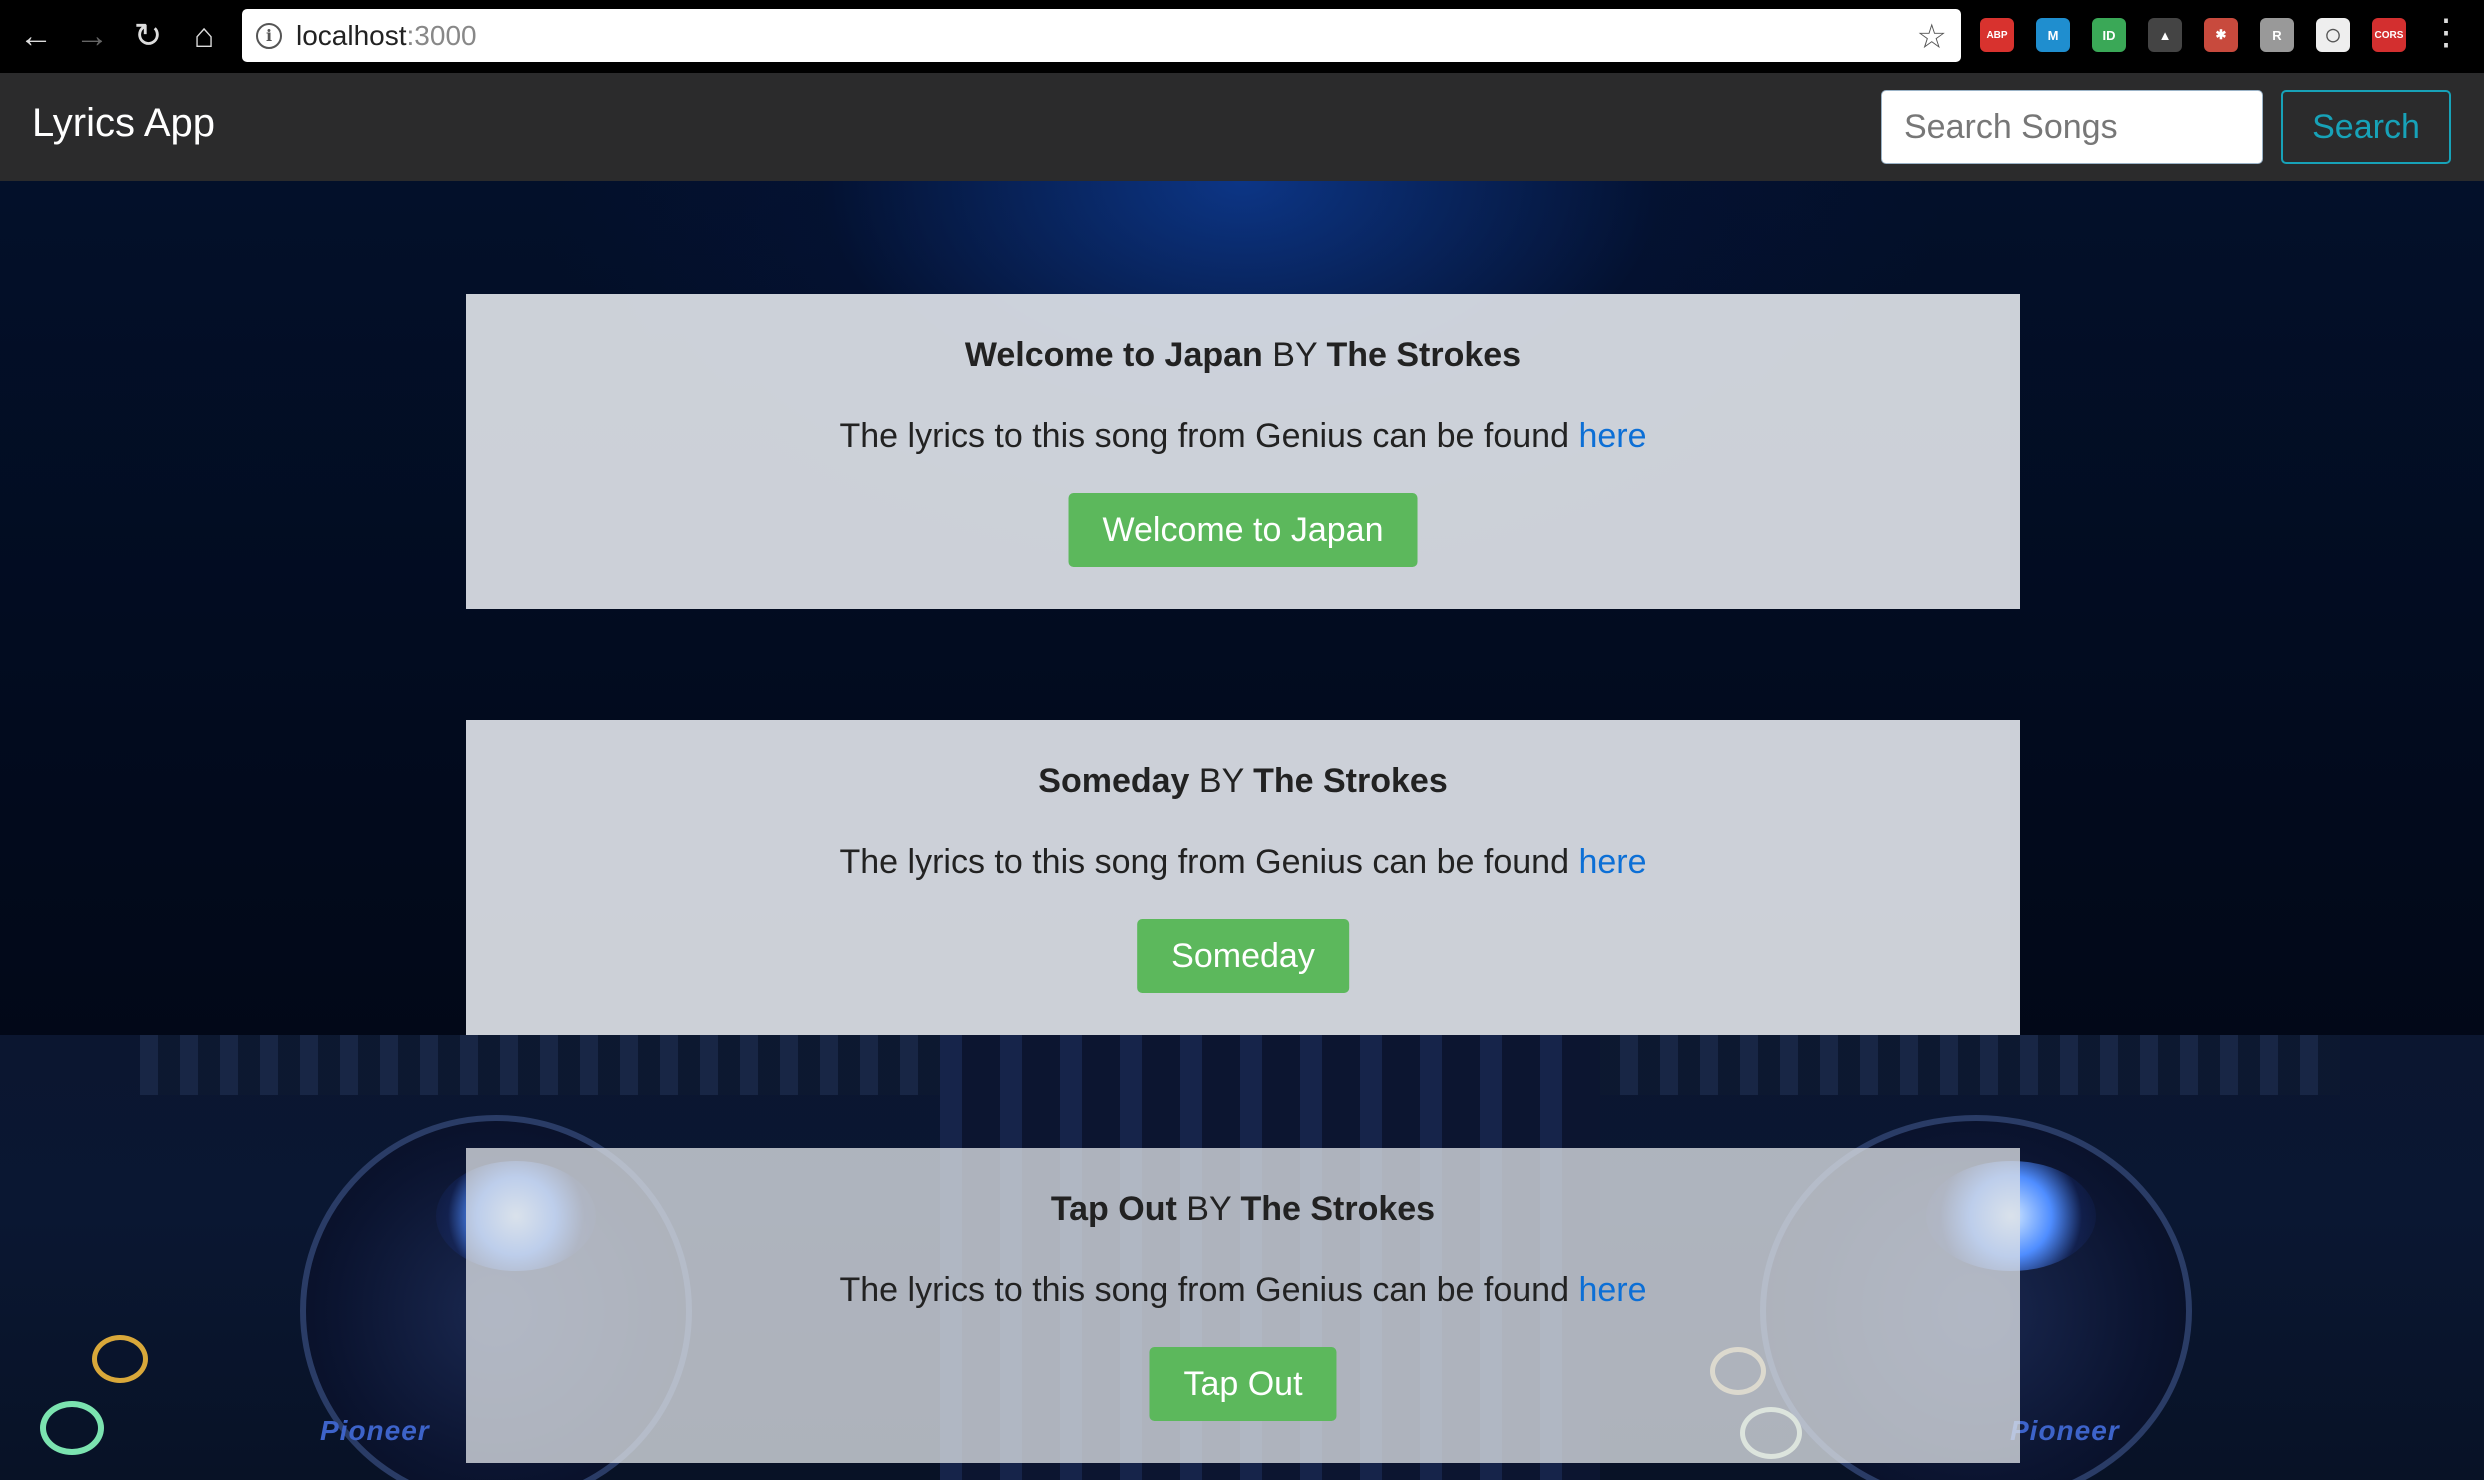 Image resolution: width=2484 pixels, height=1480 pixels. I want to click on song-heading: Tap Out BY The Strokes, so click(1243, 1209).